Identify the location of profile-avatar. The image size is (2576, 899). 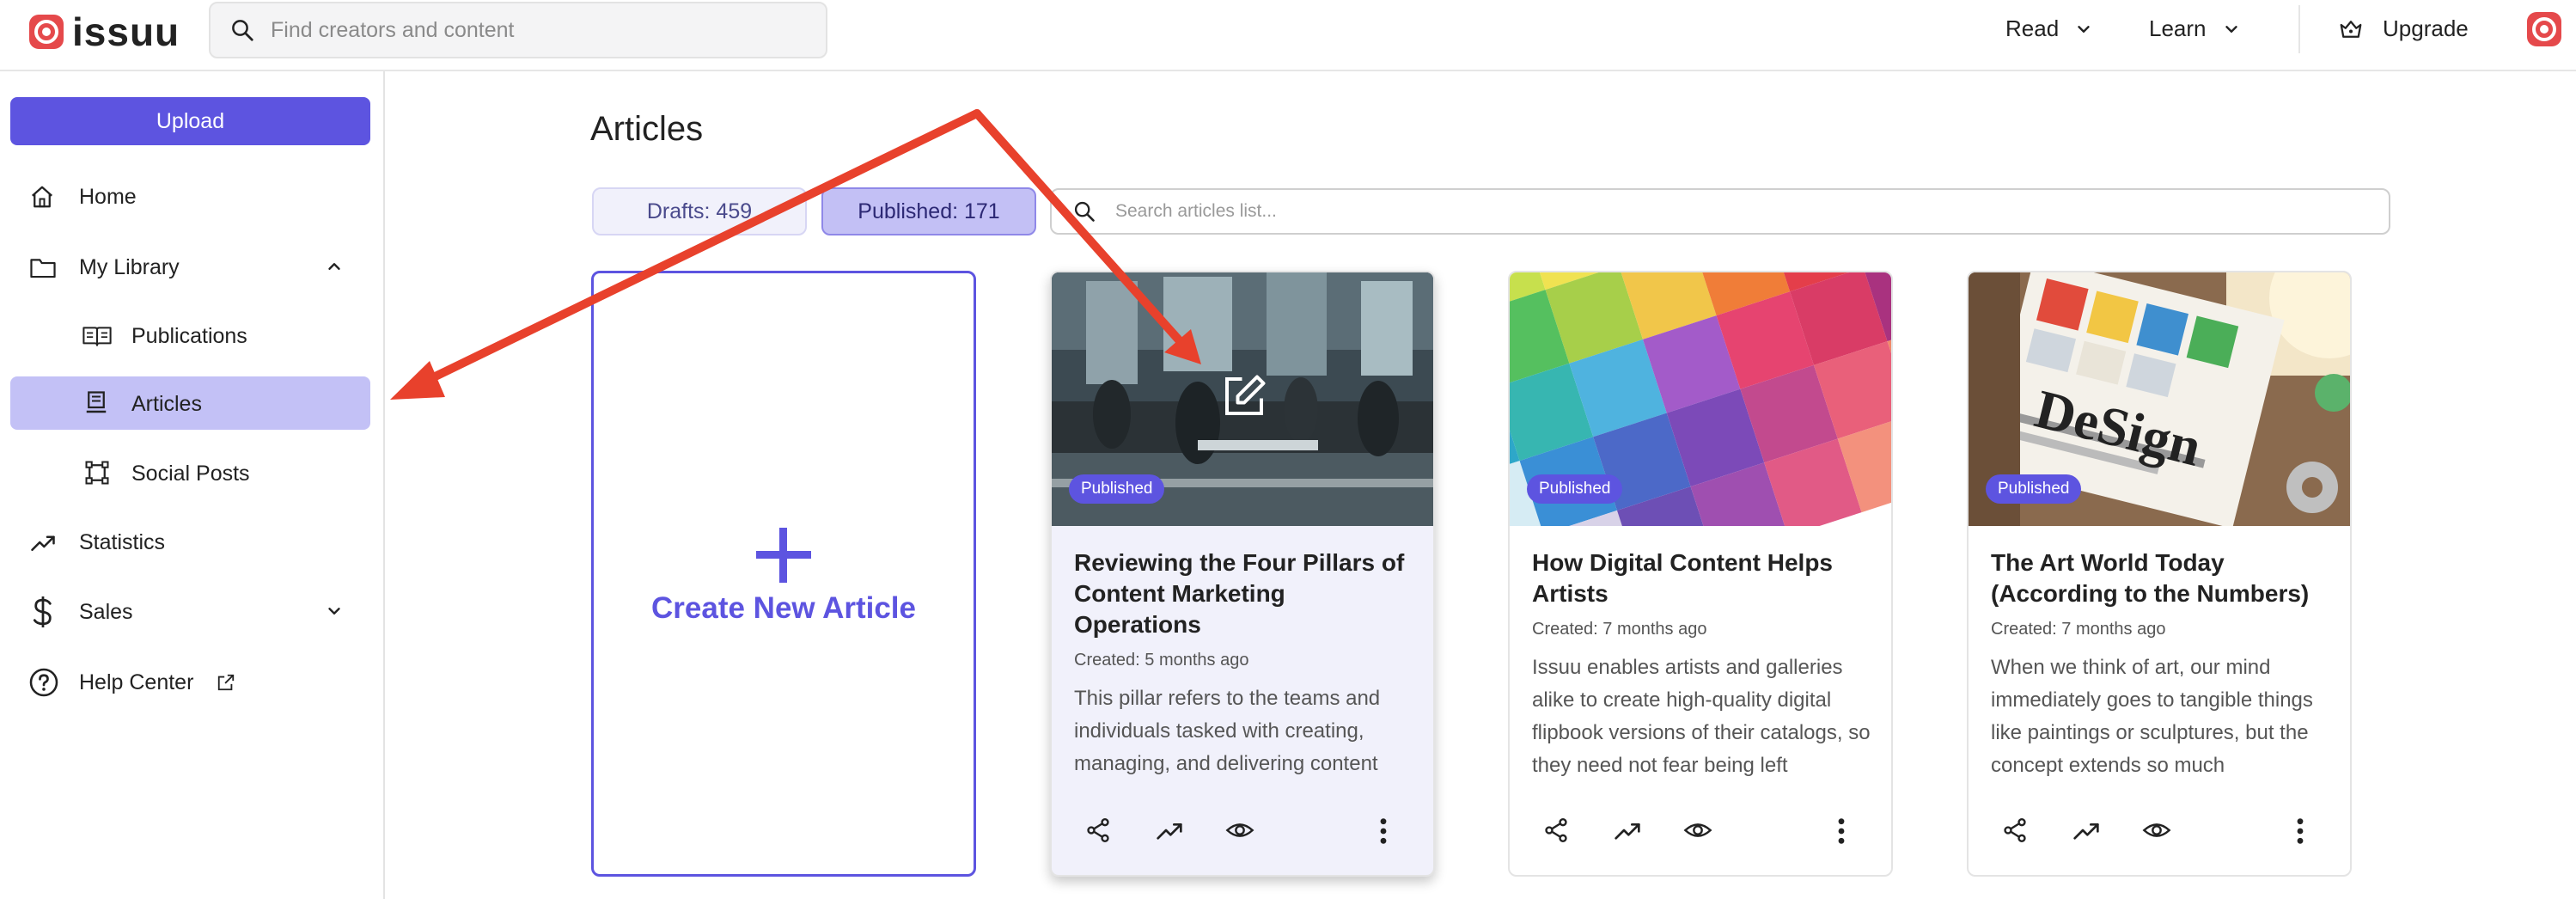
(2544, 29).